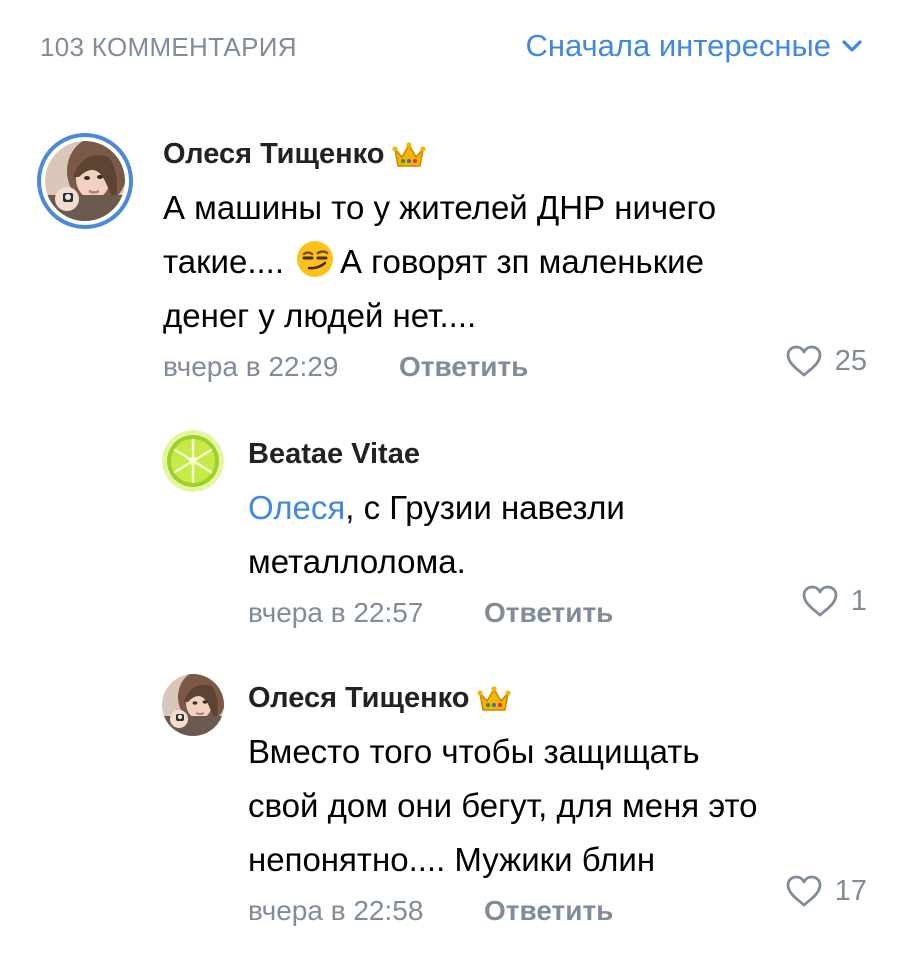 The image size is (907, 960). What do you see at coordinates (440, 207) in the screenshot?
I see `comment-text-line: А машины то у жителей ДНР ничего` at bounding box center [440, 207].